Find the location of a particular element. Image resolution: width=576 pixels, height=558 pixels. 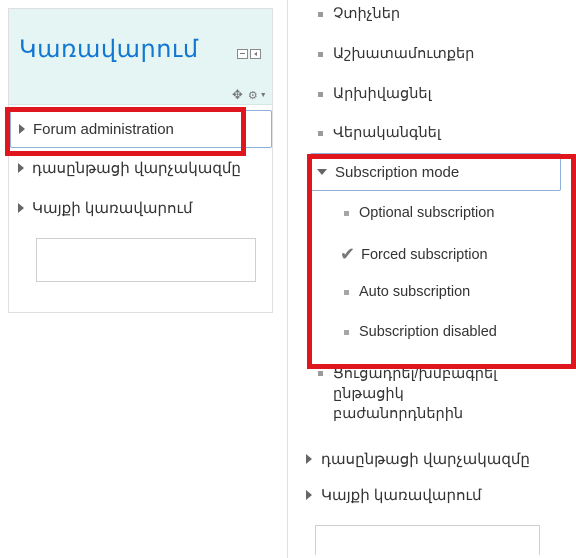

tree-item-logs: Աշխատամուտքեր is located at coordinates (396, 54).